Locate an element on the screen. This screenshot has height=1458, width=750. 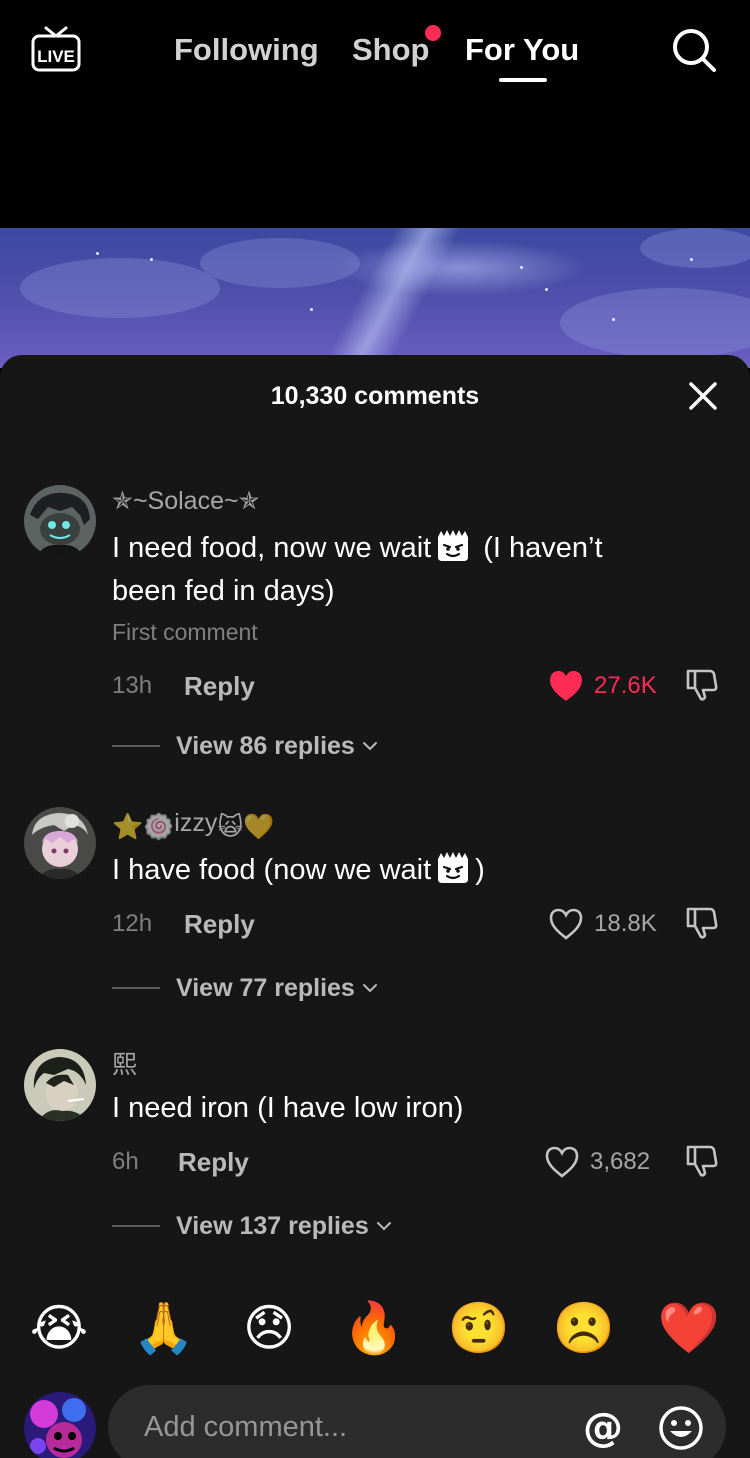
emoji-picker-icon is located at coordinates (681, 1428).